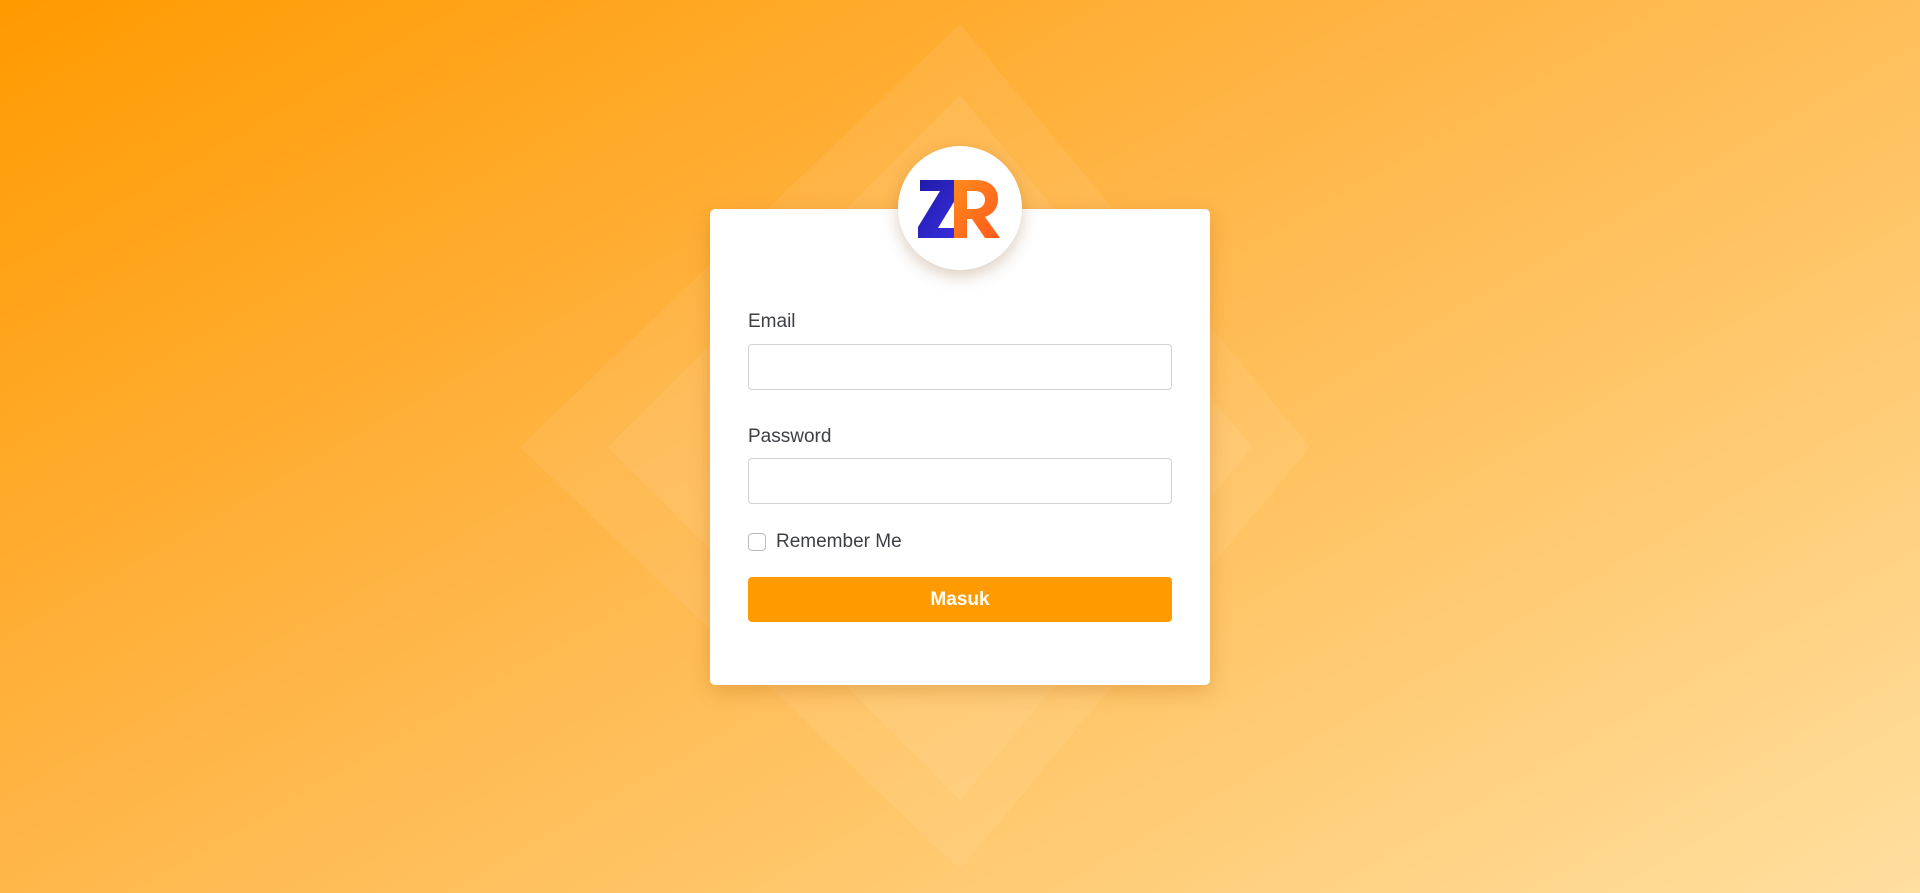 The image size is (1920, 893). What do you see at coordinates (960, 367) in the screenshot?
I see `email-field` at bounding box center [960, 367].